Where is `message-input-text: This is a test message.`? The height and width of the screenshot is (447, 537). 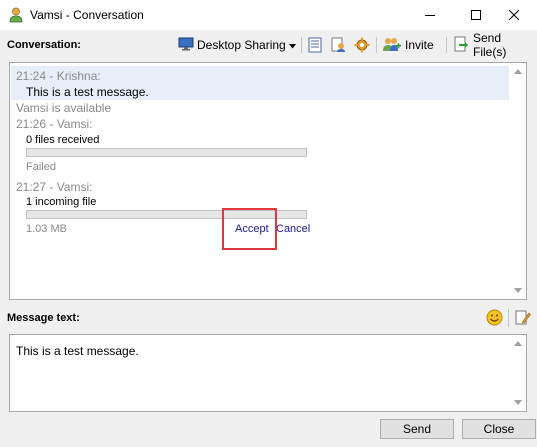 message-input-text: This is a test message. is located at coordinates (77, 351).